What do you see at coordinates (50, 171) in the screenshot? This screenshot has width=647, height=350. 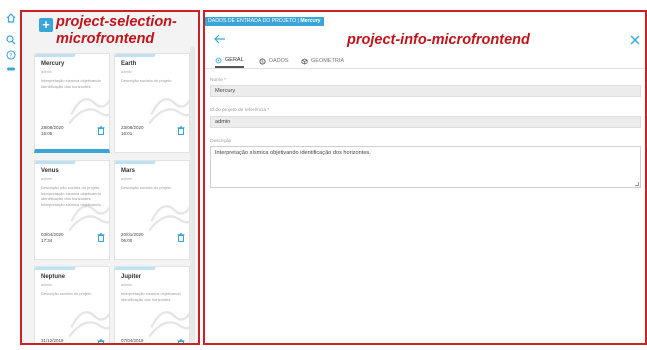 I see `project-name: Venus` at bounding box center [50, 171].